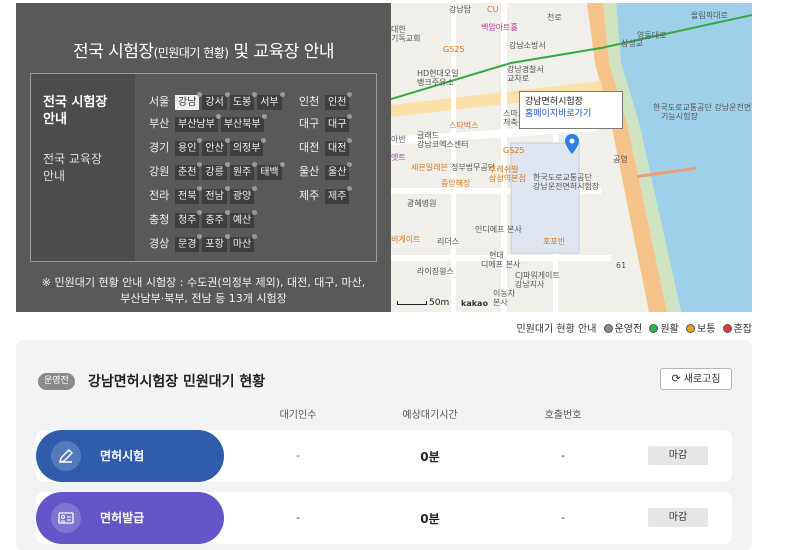  I want to click on region-label: 충청, so click(159, 219).